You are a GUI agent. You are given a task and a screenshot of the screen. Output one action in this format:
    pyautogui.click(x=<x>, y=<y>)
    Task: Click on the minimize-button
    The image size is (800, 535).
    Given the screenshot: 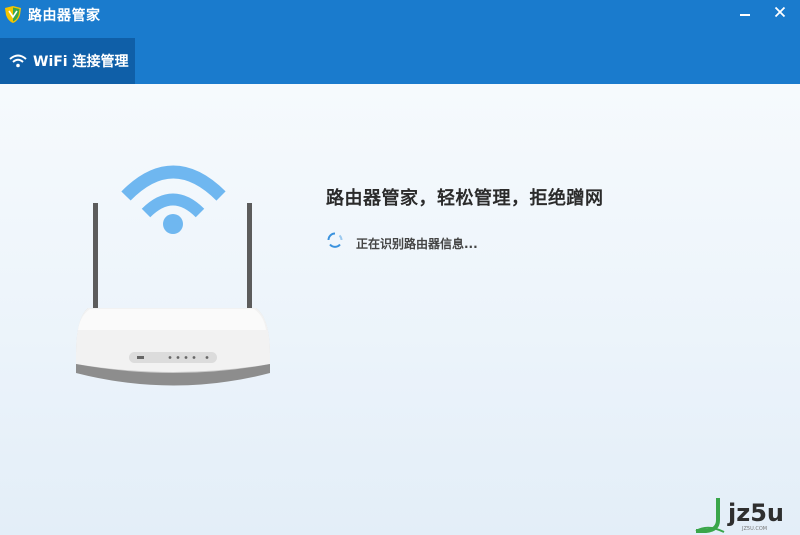 What is the action you would take?
    pyautogui.click(x=745, y=12)
    